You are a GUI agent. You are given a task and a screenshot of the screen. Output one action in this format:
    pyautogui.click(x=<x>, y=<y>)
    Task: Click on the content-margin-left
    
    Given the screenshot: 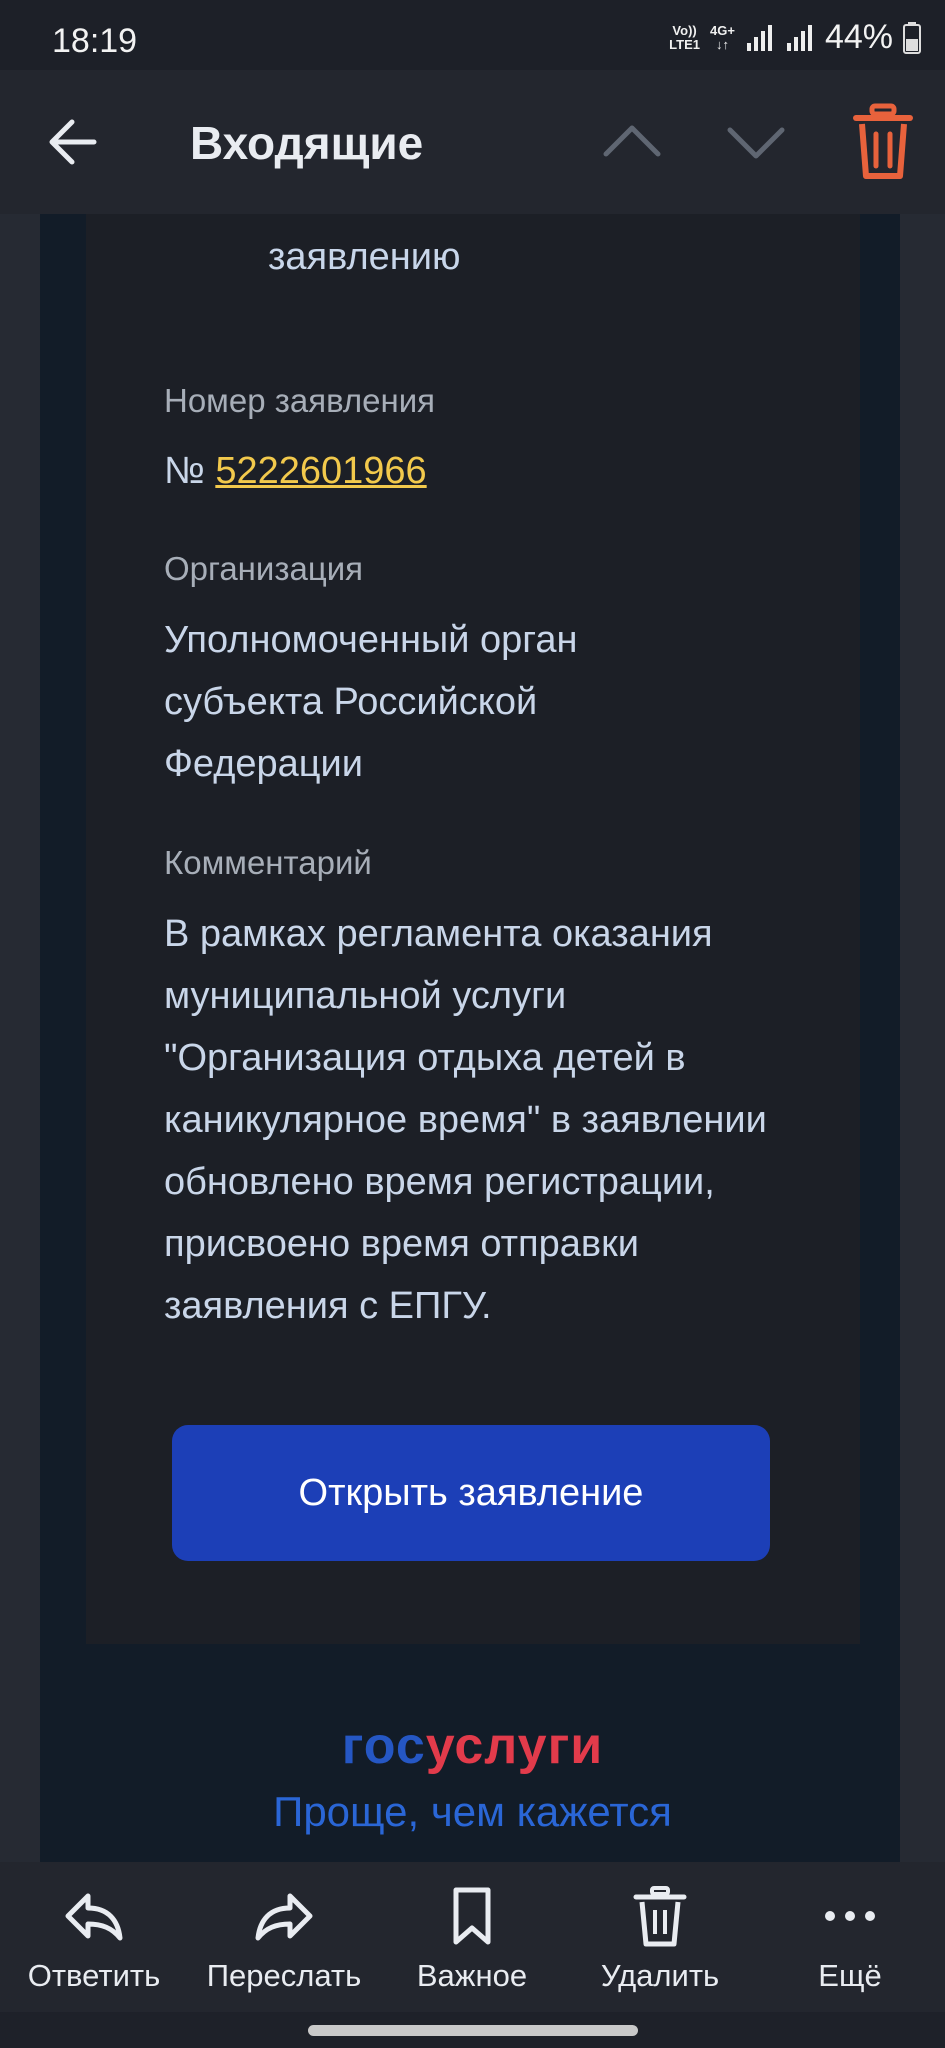 What is the action you would take?
    pyautogui.click(x=20, y=1038)
    